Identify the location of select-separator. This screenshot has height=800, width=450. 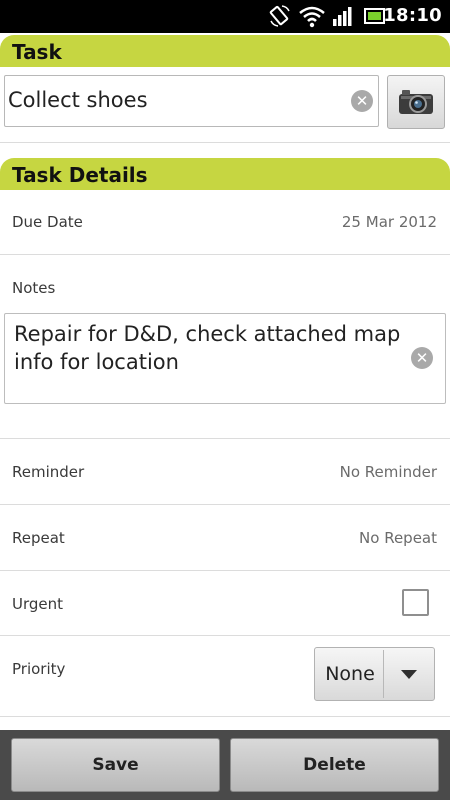
(383, 674).